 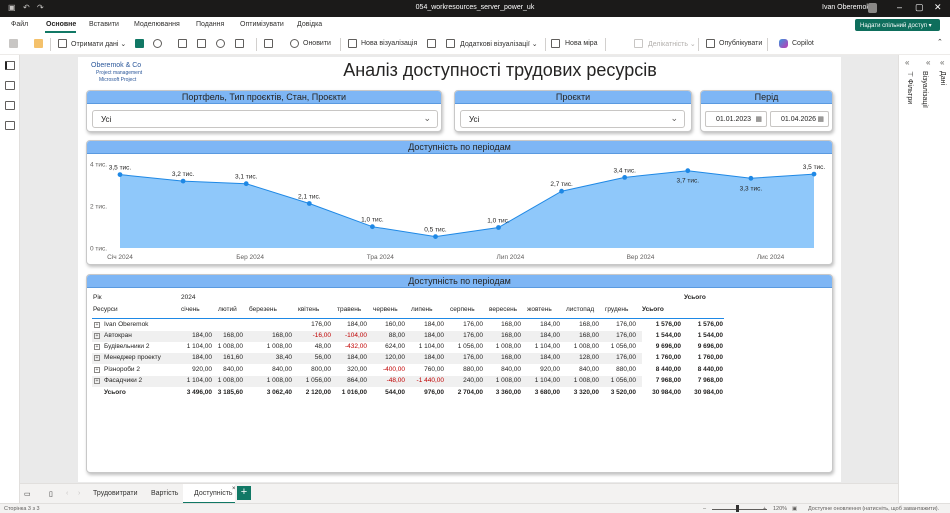 What do you see at coordinates (764, 509) in the screenshot?
I see `zoom-in-icon: +` at bounding box center [764, 509].